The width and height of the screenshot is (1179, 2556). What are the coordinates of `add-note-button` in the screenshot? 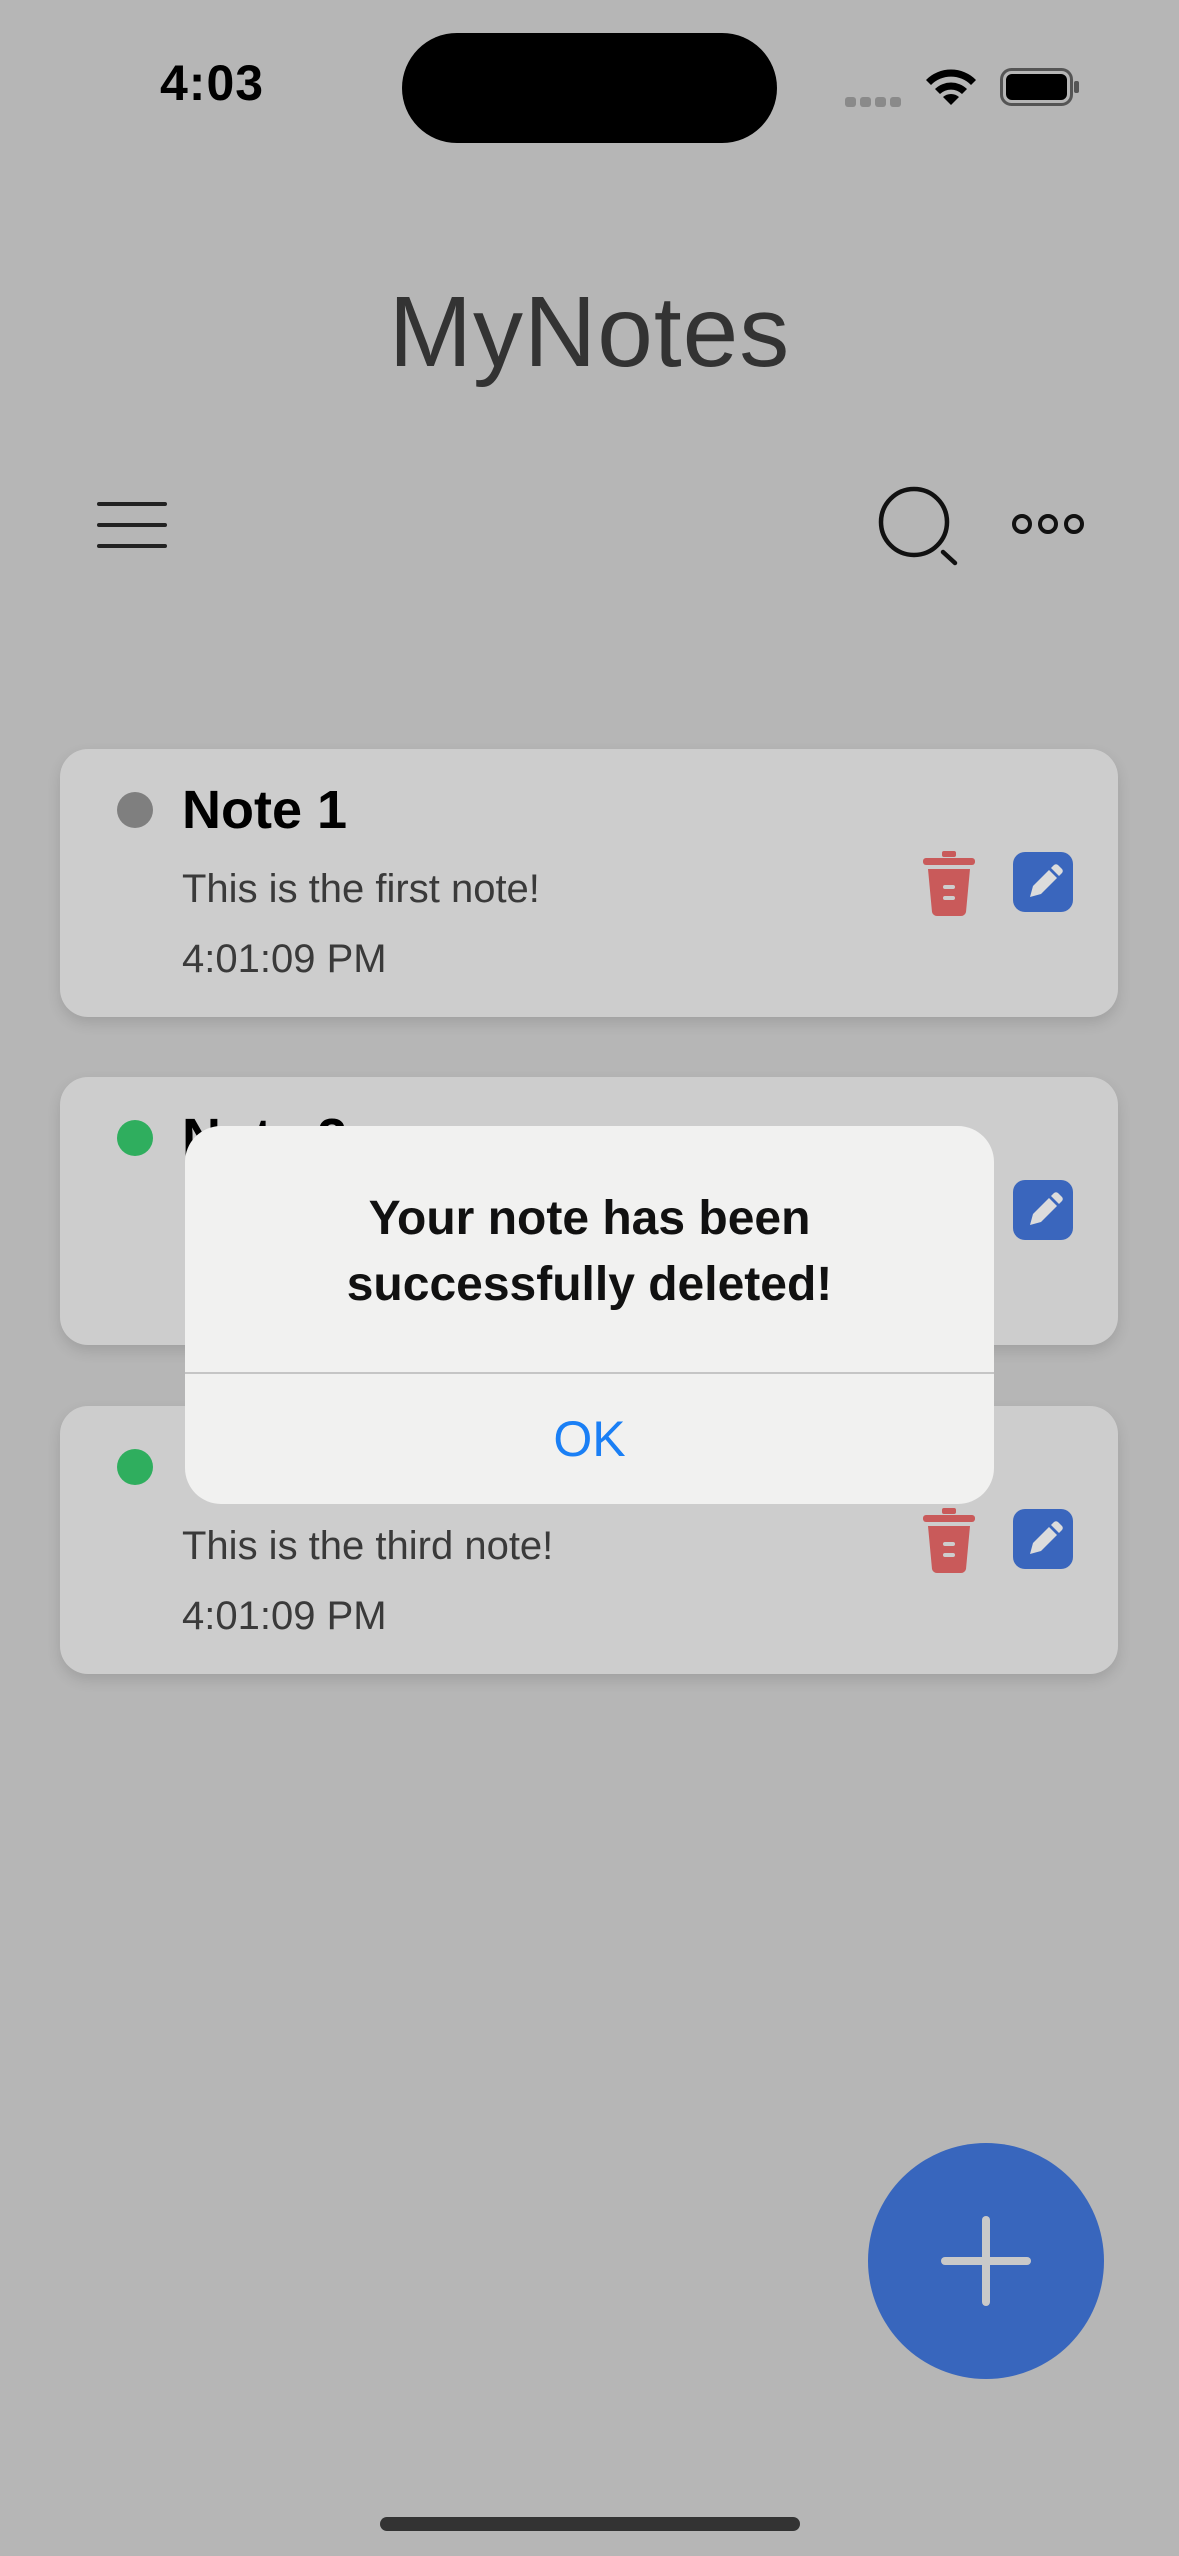 It's located at (986, 2261).